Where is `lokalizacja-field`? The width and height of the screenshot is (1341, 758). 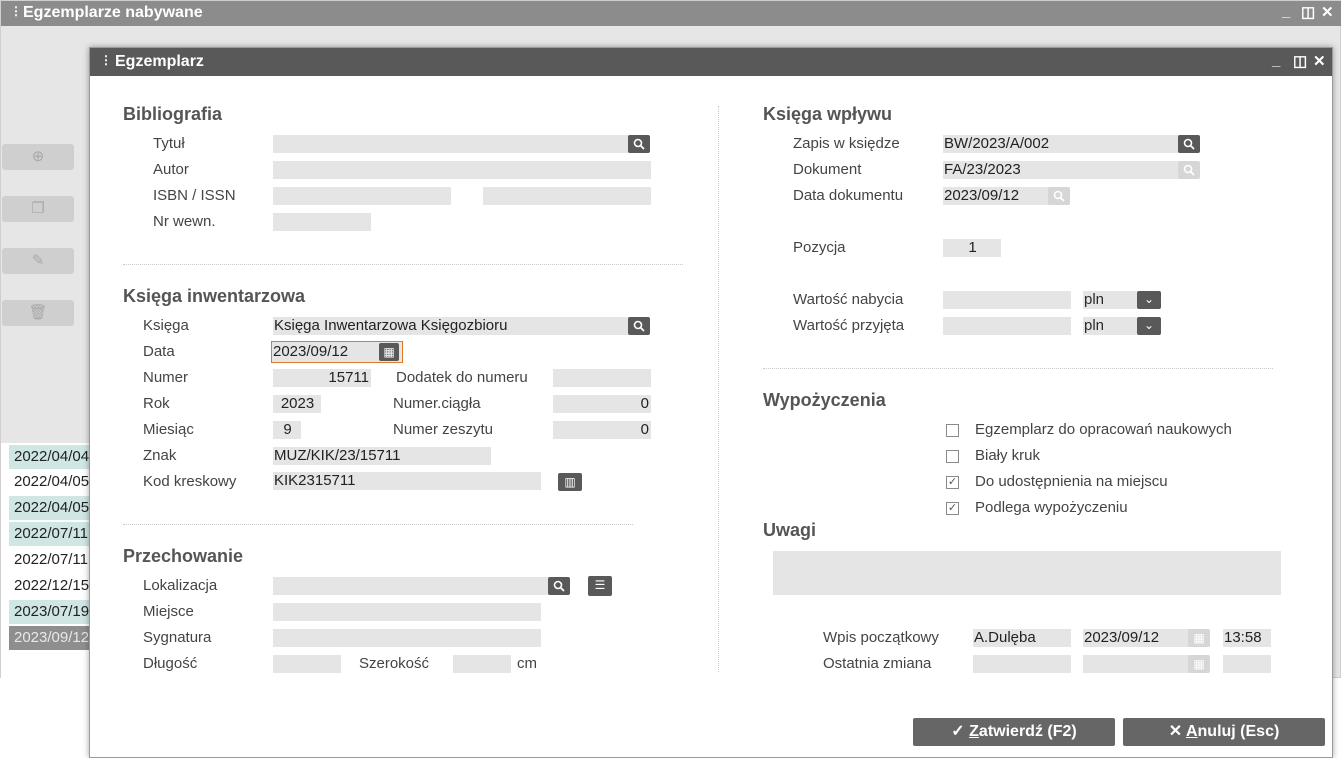
lokalizacja-field is located at coordinates (411, 586).